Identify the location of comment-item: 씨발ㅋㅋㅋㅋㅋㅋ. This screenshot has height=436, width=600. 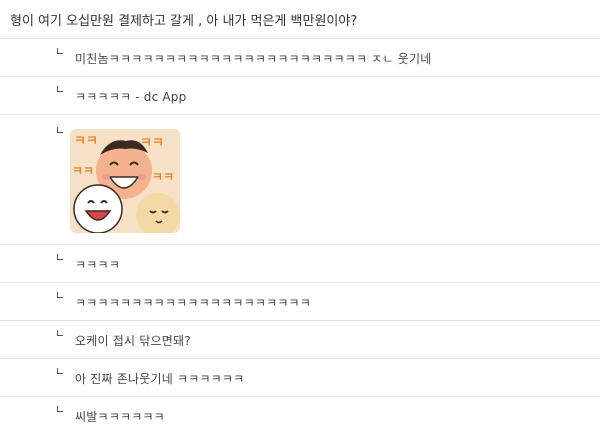
(300, 416).